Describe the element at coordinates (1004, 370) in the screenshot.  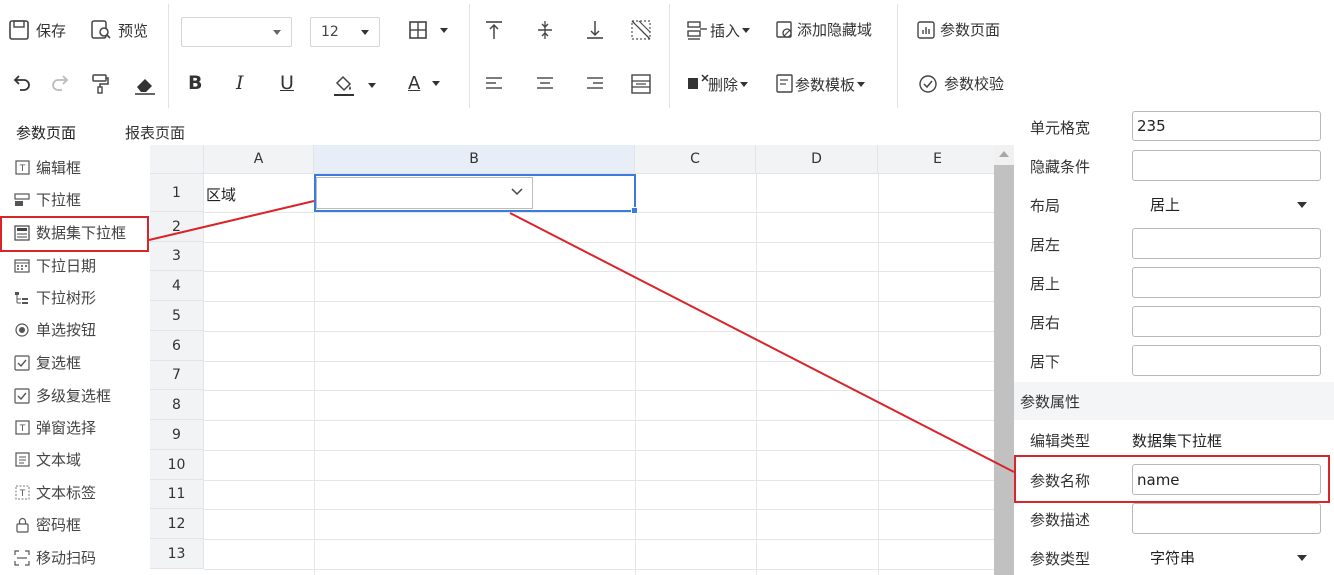
I see `scrollbar-thumb` at that location.